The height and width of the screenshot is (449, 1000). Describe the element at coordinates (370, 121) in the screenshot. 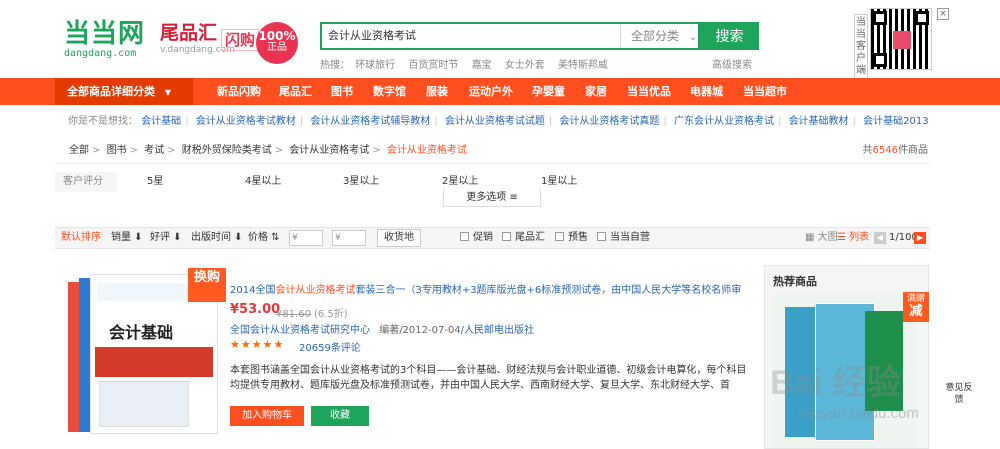

I see `suggest-link: 会计从业资格考试辅导教材` at that location.